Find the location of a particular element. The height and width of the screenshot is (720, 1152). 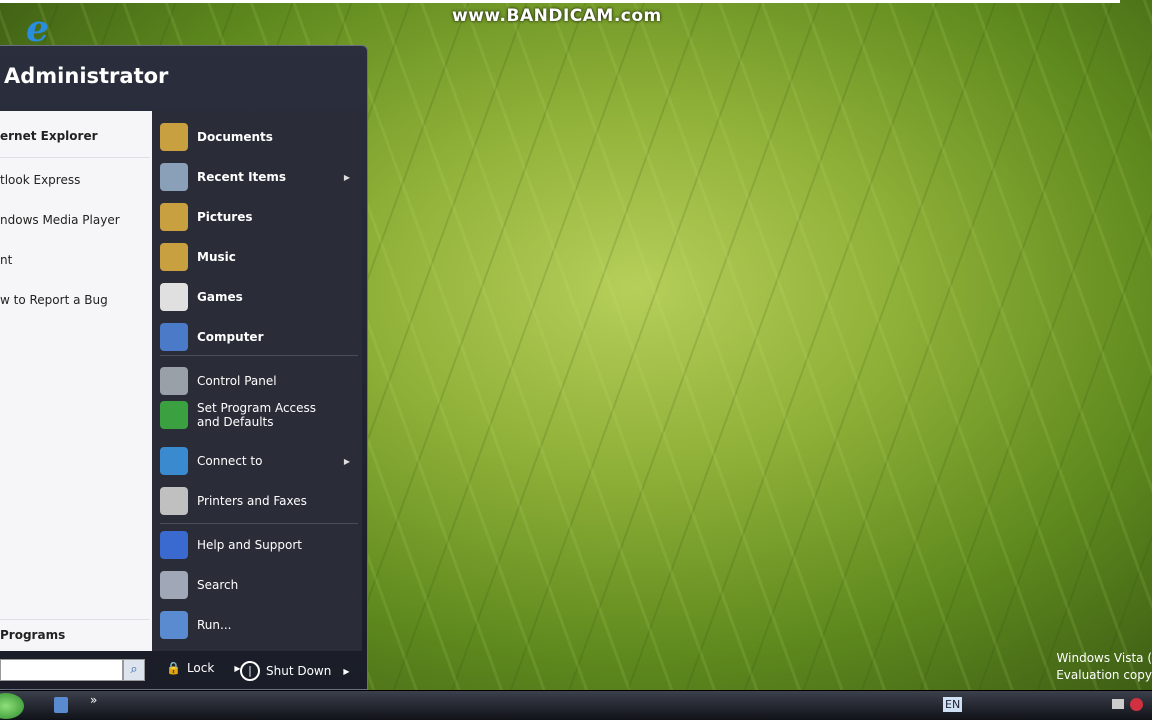

place-label: Computer is located at coordinates (230, 337).